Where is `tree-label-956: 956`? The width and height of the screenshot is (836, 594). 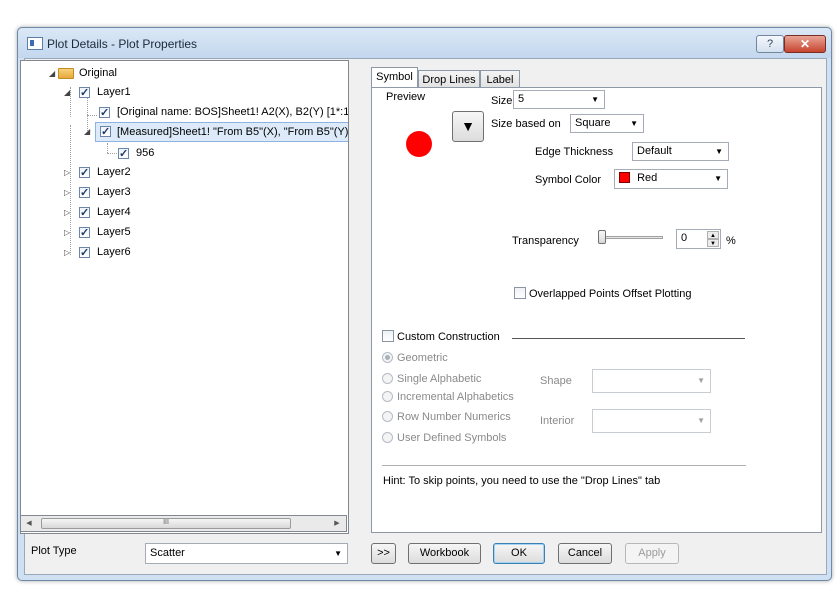
tree-label-956: 956 is located at coordinates (145, 153).